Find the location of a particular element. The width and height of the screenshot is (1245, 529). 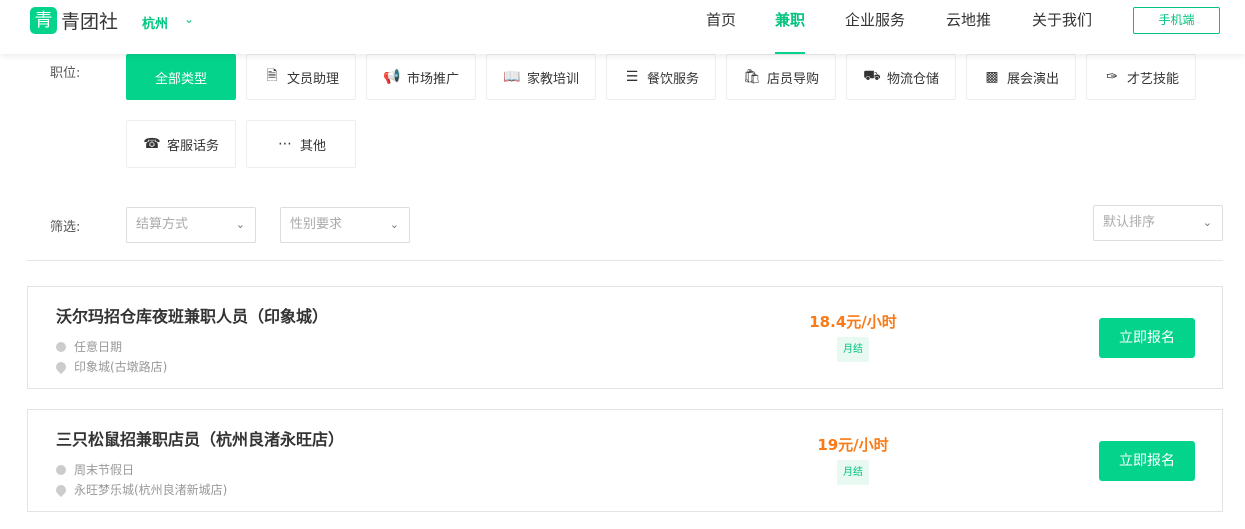

select-placeholder: 默认排序 is located at coordinates (1129, 222).